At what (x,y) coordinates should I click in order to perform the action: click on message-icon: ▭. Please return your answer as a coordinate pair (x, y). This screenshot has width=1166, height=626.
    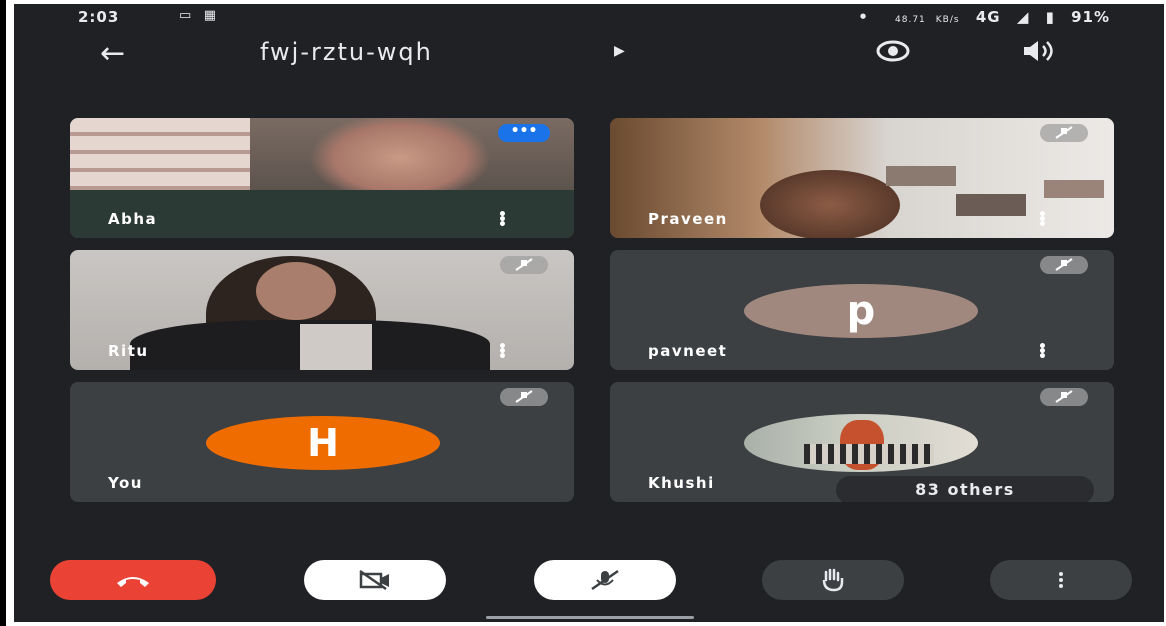
    Looking at the image, I should click on (185, 15).